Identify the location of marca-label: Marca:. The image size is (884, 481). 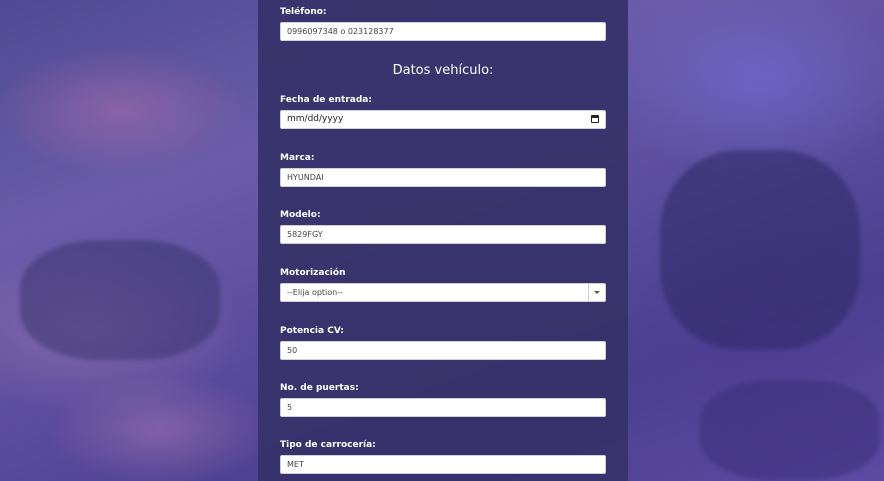
(297, 158).